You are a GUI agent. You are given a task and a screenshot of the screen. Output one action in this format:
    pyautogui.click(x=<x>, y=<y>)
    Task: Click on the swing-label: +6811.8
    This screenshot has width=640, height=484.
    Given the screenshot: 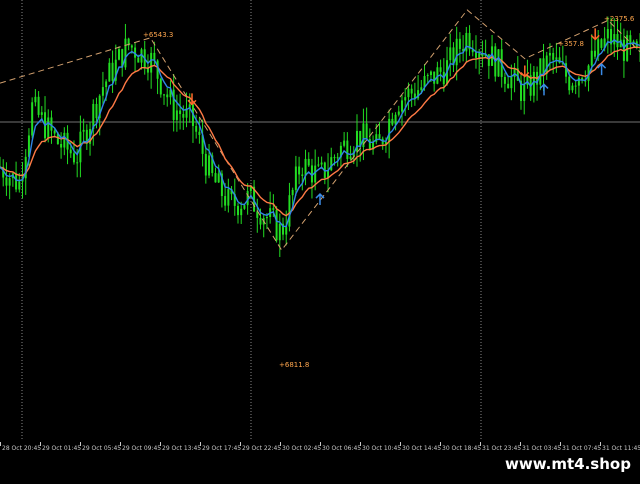 What is the action you would take?
    pyautogui.click(x=294, y=365)
    